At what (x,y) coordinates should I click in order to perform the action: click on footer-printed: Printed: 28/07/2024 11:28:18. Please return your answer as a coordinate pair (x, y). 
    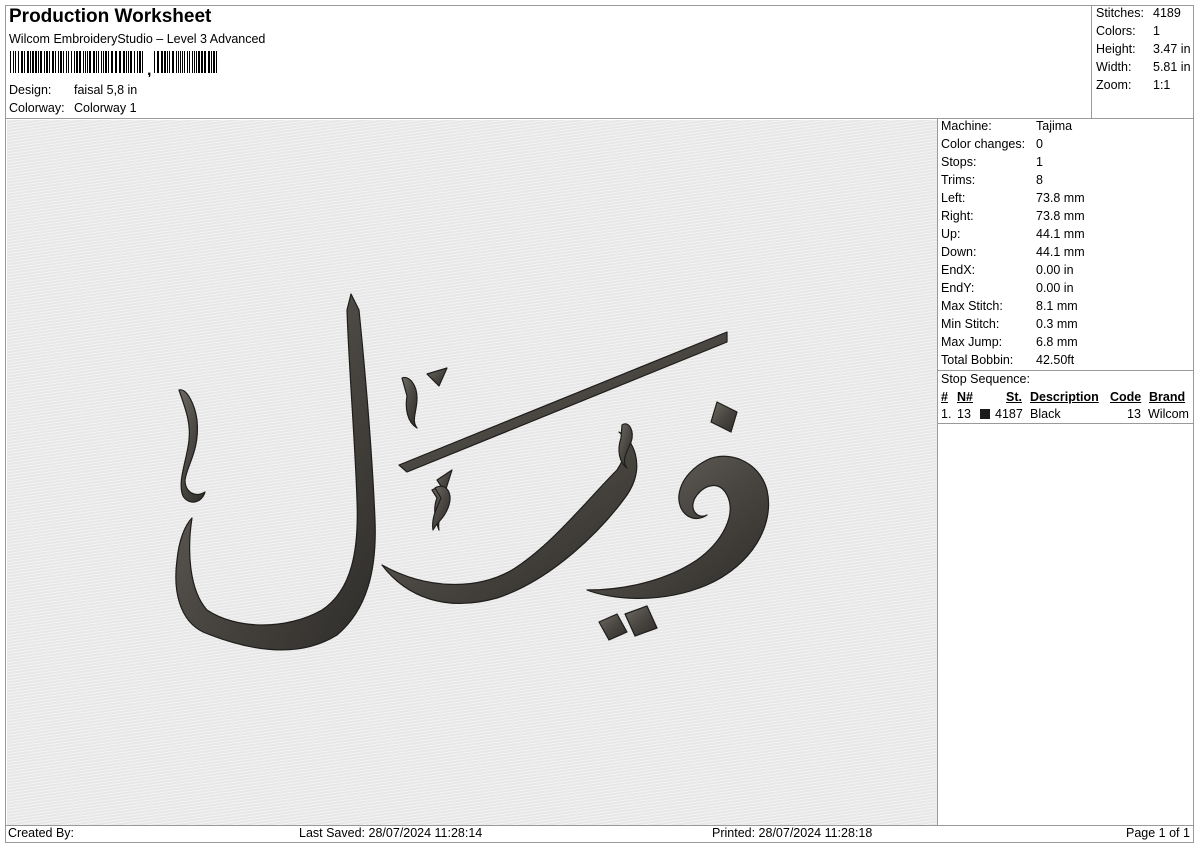
    Looking at the image, I should click on (792, 833).